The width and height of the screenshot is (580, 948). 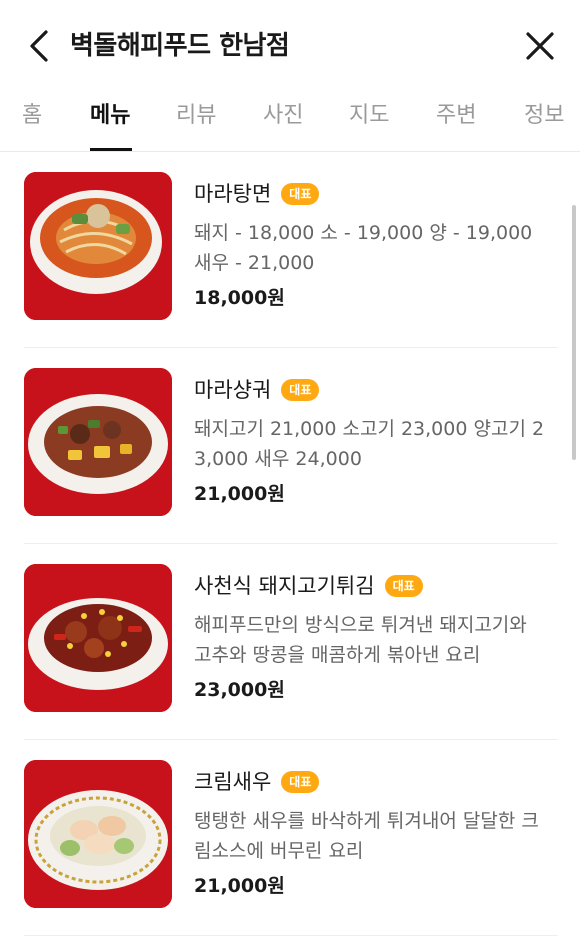 I want to click on tab-map: 지도, so click(x=369, y=116).